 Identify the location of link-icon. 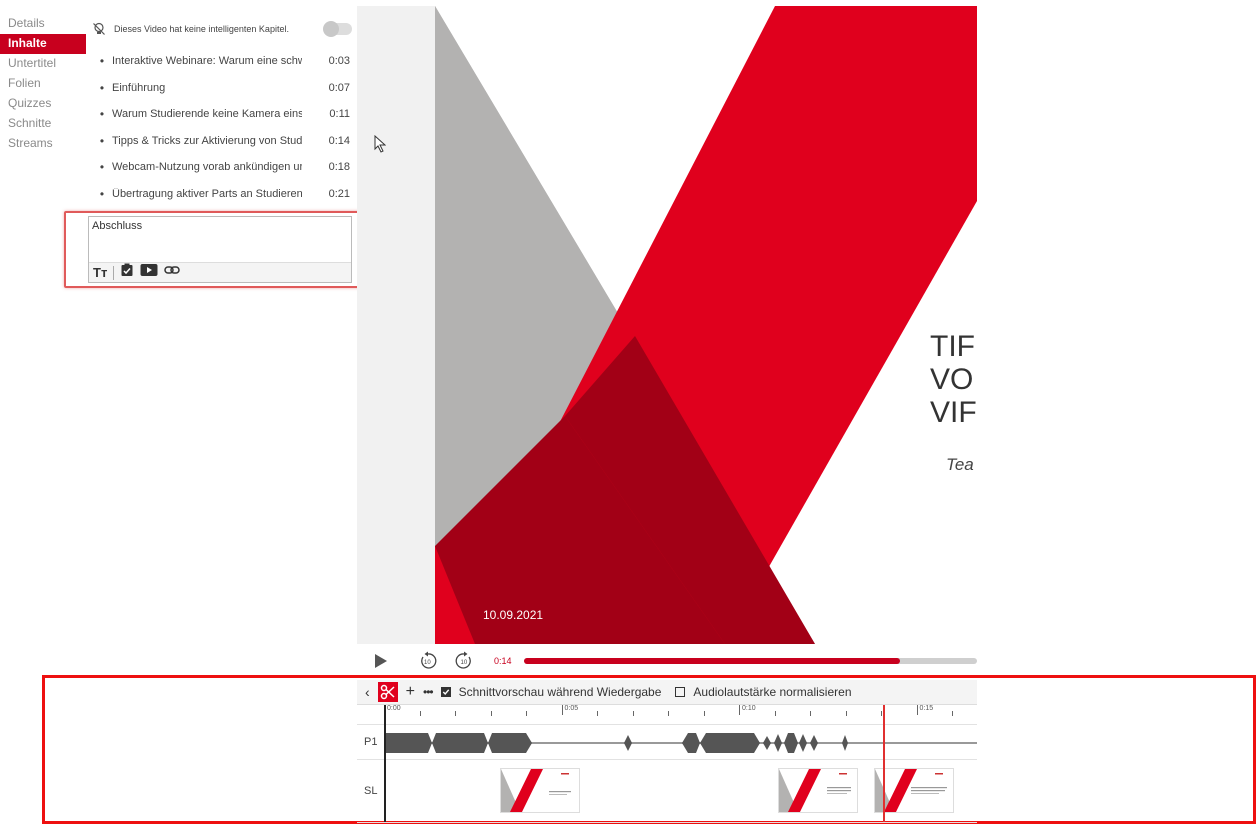
(172, 272).